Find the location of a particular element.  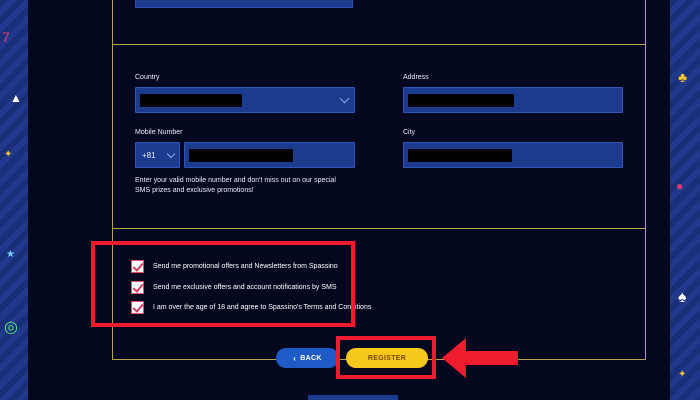

mobile-number-field is located at coordinates (269, 155).